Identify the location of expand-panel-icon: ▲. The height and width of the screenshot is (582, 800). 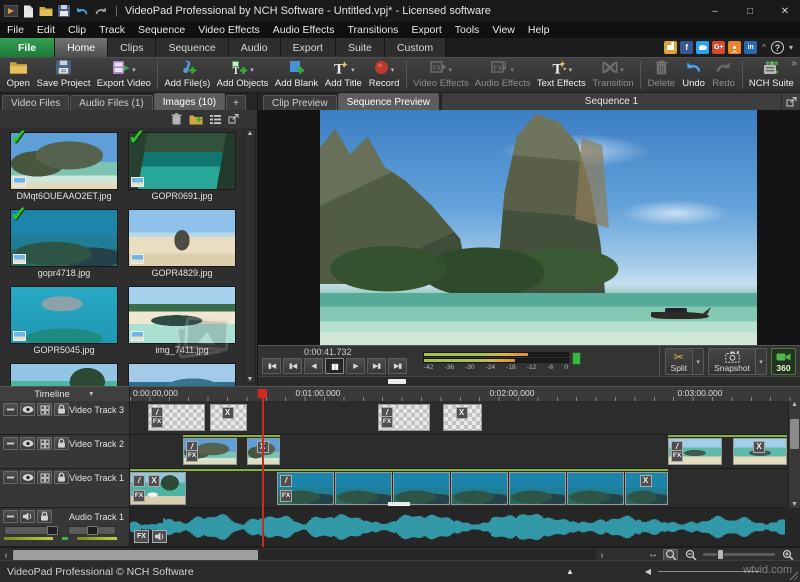
(570, 571).